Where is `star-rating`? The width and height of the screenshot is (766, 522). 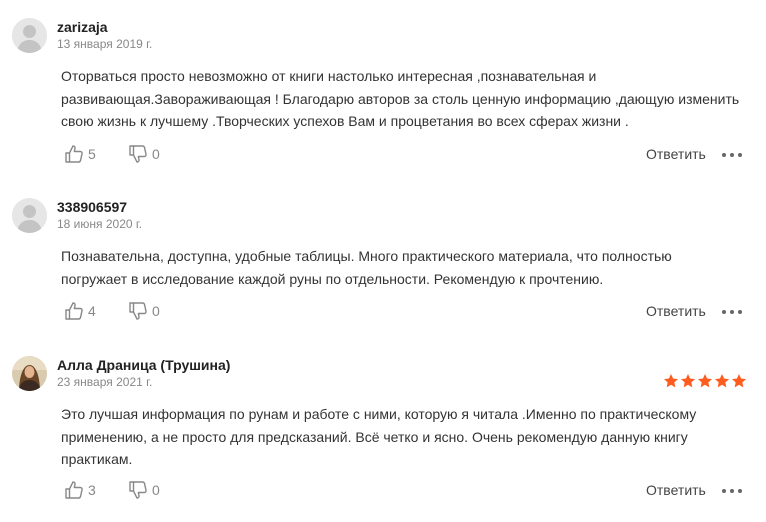 star-rating is located at coordinates (705, 381).